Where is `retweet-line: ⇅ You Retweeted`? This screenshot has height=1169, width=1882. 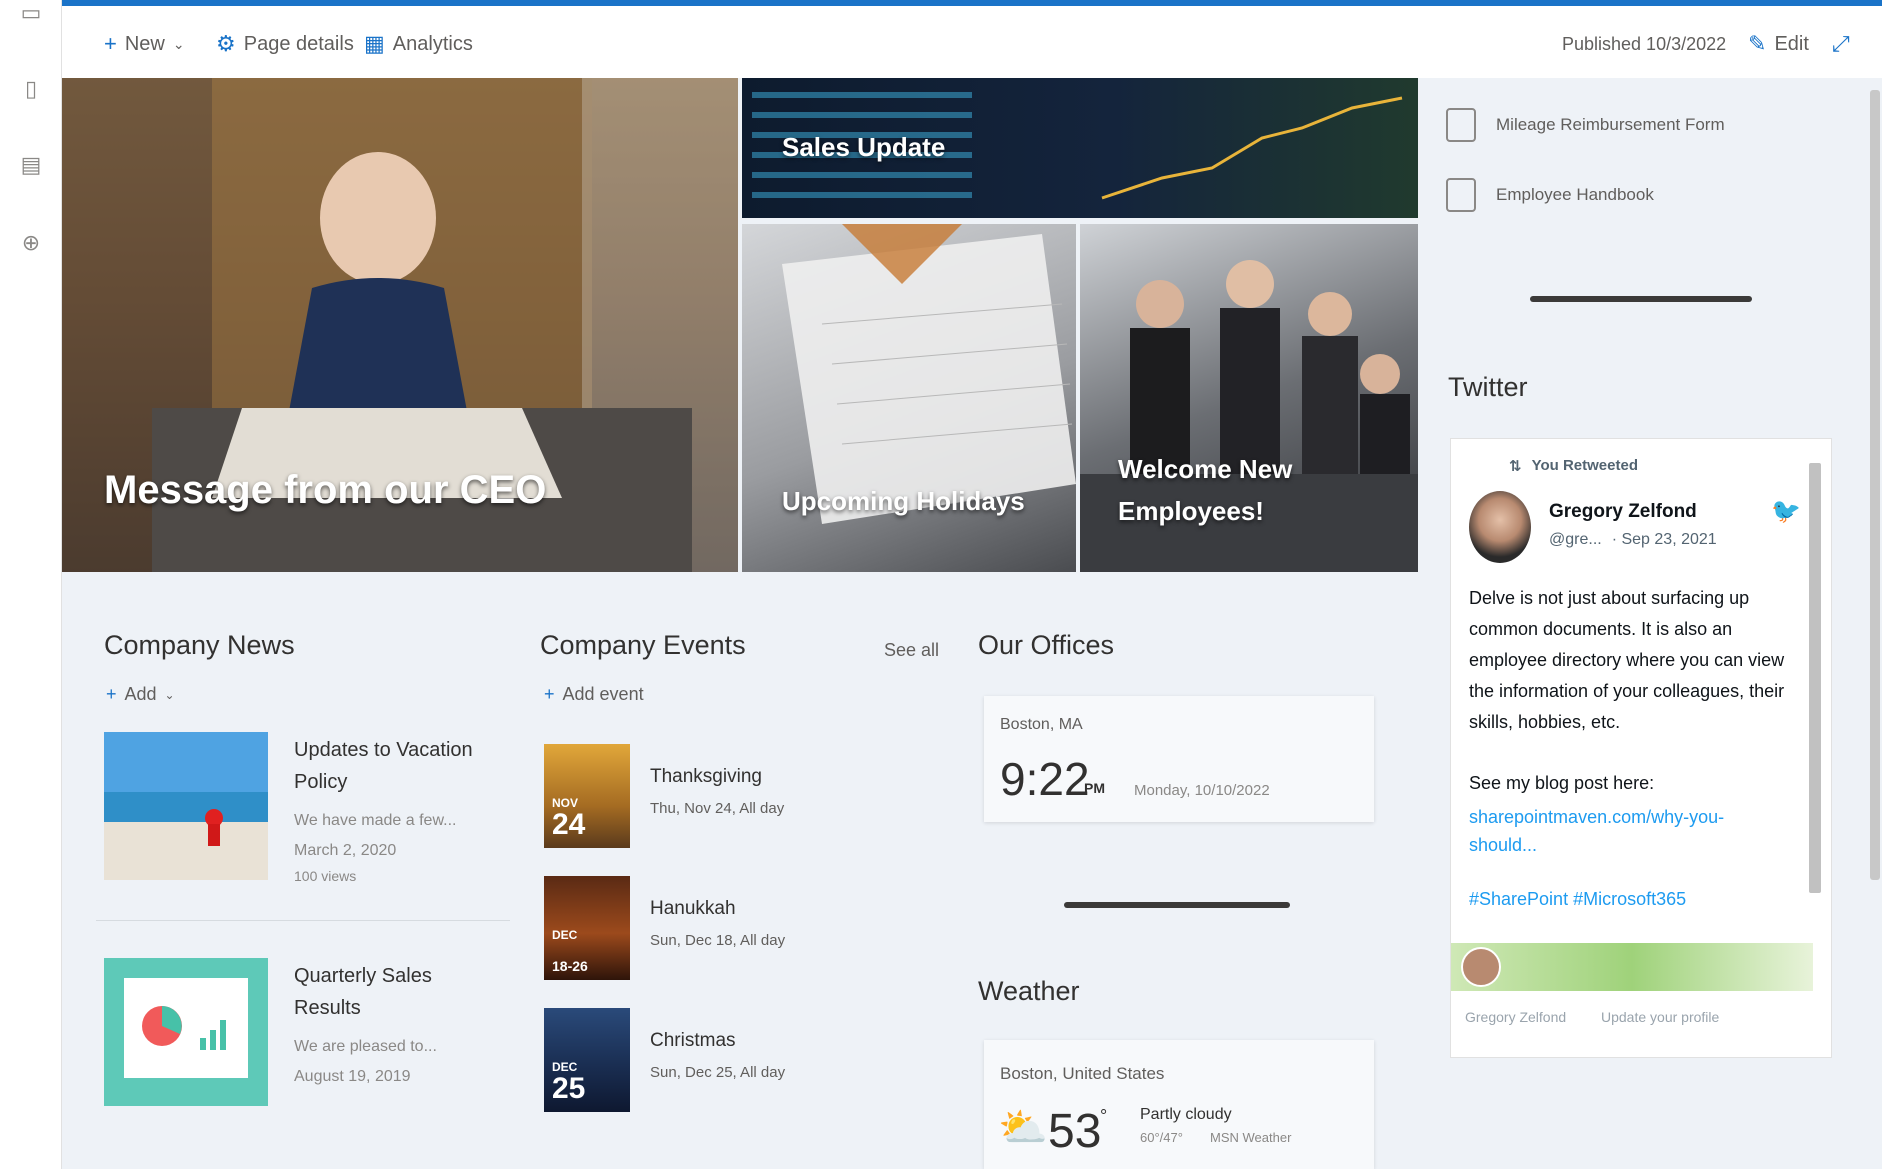 retweet-line: ⇅ You Retweeted is located at coordinates (1573, 466).